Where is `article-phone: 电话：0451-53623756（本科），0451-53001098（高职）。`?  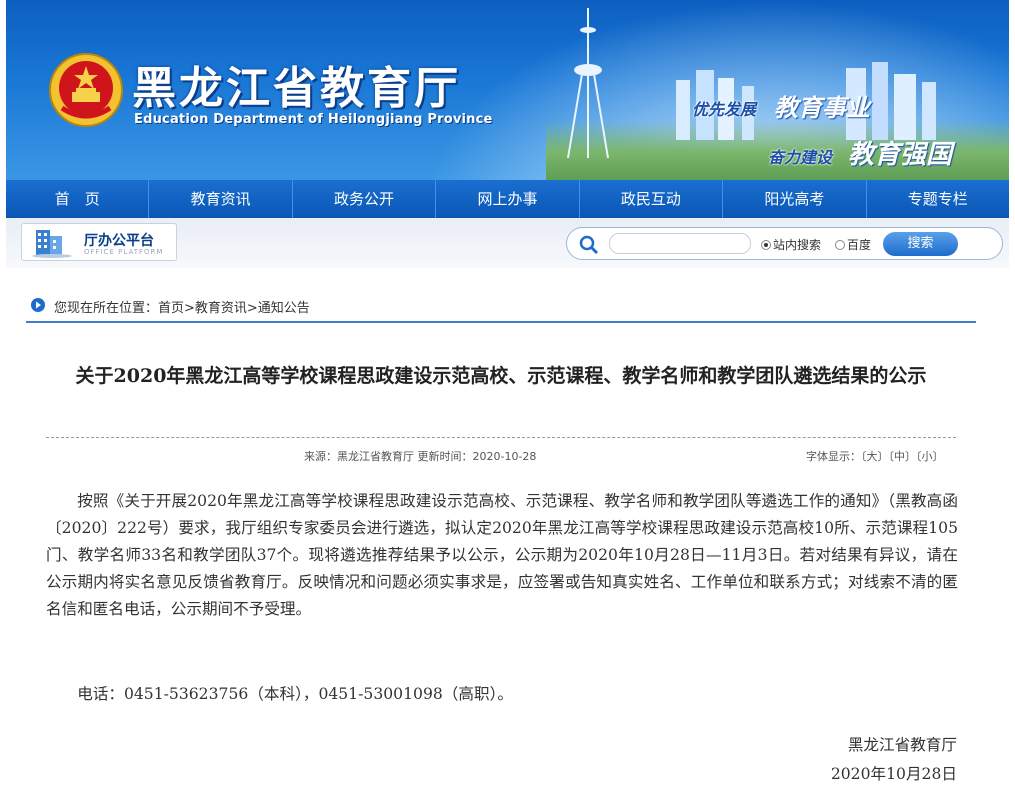 article-phone: 电话：0451-53623756（本科），0451-53001098（高职）。 is located at coordinates (295, 694).